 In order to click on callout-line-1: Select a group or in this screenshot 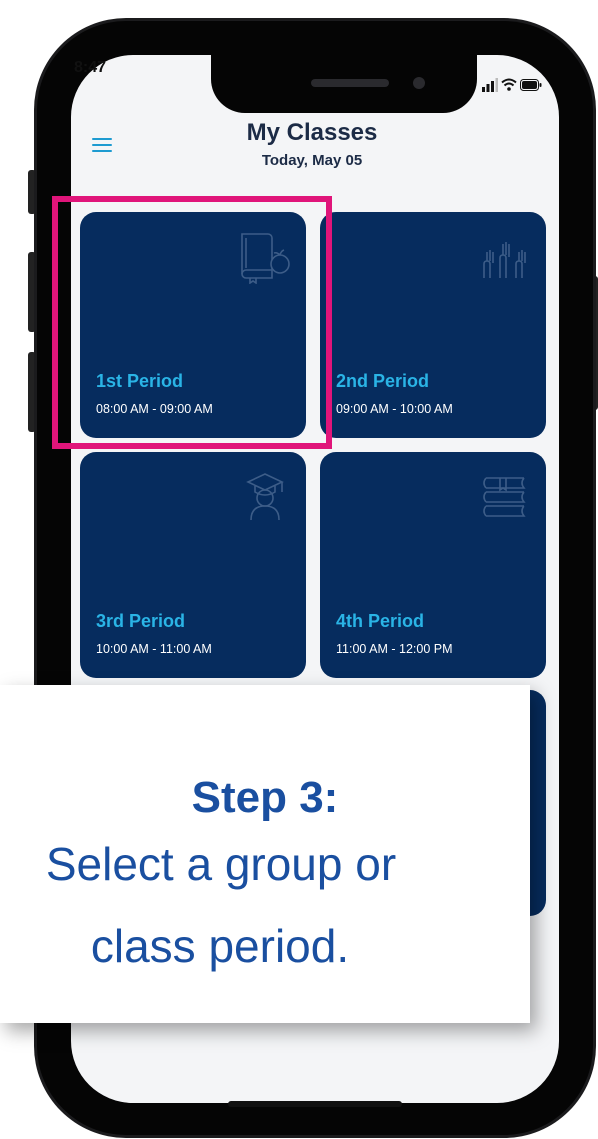, I will do `click(221, 864)`.